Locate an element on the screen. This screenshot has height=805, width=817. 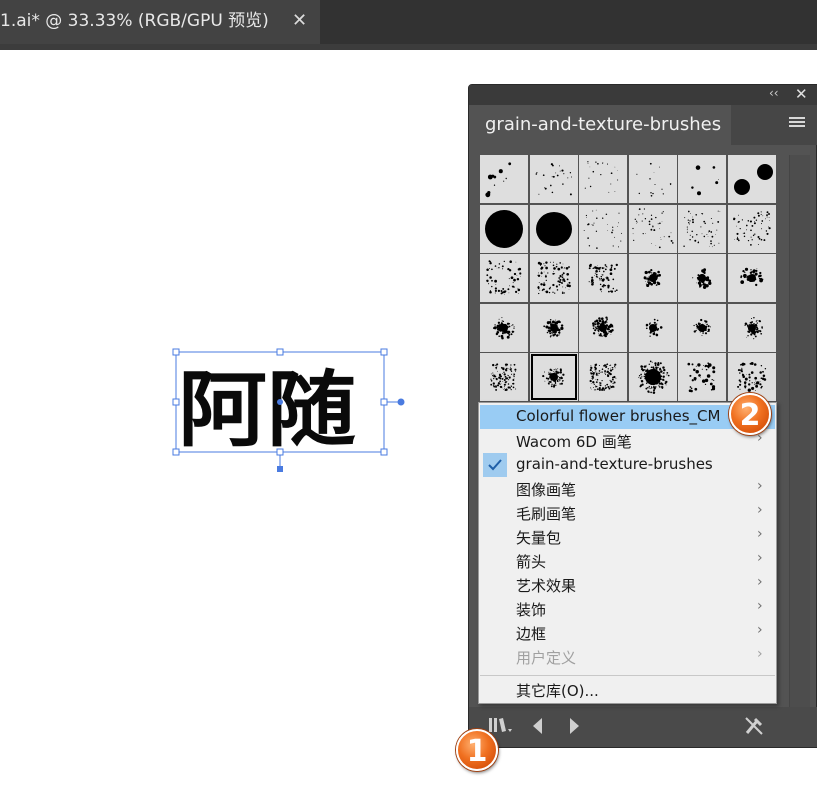
next-library-icon is located at coordinates (574, 726).